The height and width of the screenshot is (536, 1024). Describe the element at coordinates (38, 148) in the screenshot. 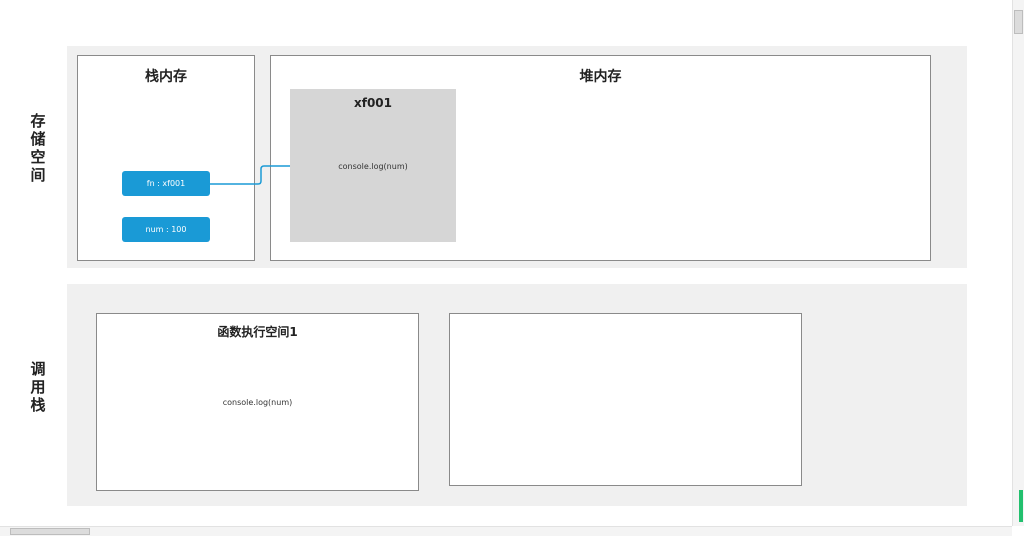

I see `storage-side-label: 存储空间` at that location.